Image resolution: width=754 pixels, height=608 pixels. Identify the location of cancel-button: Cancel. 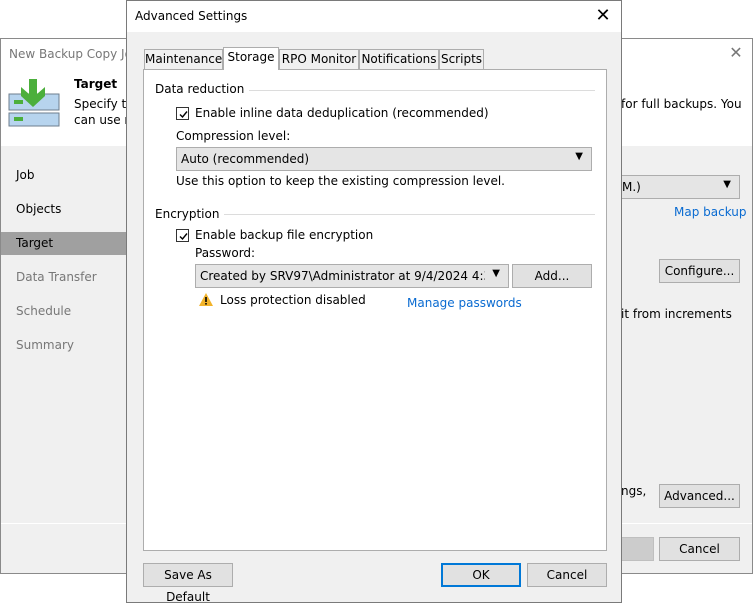
(567, 575).